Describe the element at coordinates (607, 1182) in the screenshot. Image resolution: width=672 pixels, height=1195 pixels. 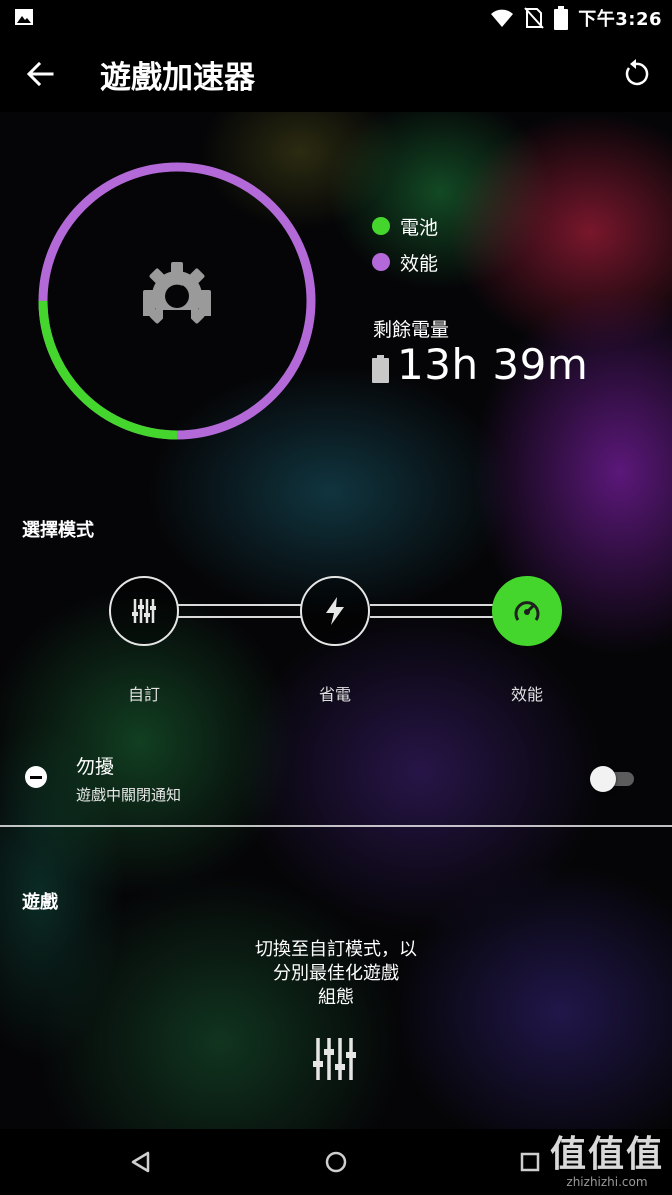
I see `watermark-url: zhizhizhi.com` at that location.